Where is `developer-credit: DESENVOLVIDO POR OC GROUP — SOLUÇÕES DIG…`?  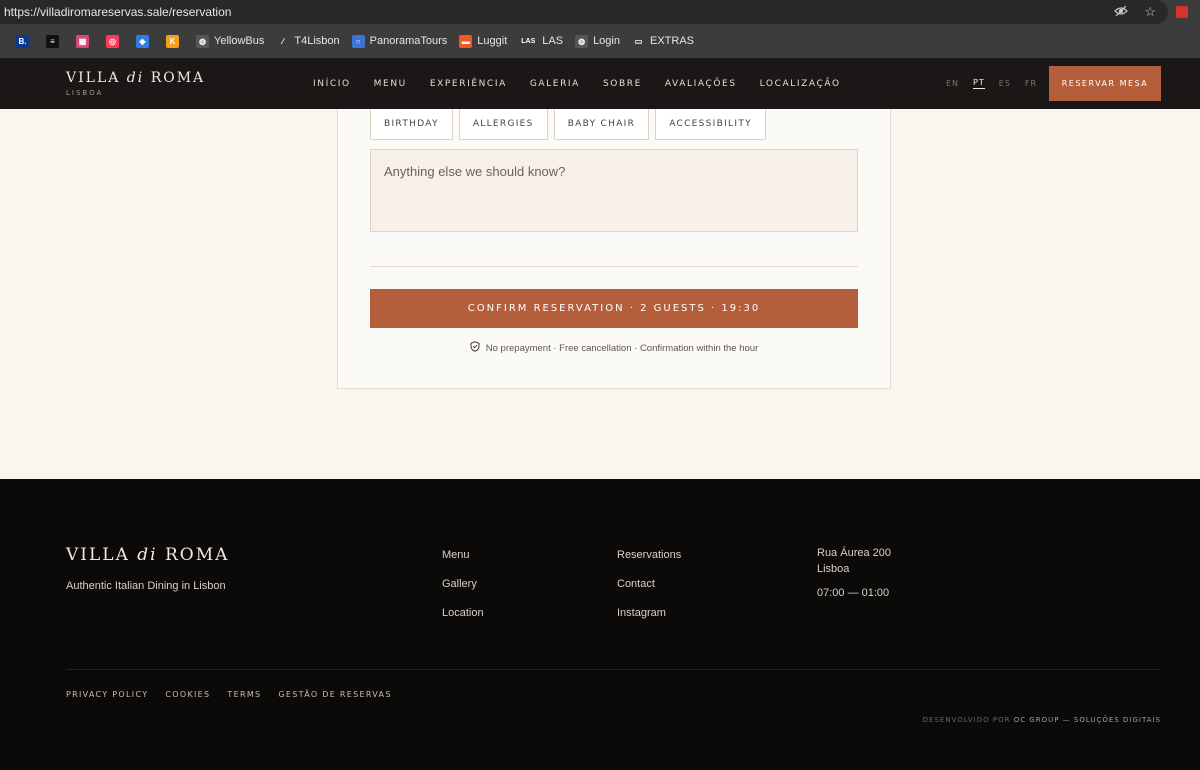
developer-credit: DESENVOLVIDO POR OC GROUP — SOLUÇÕES DIG… is located at coordinates (1042, 720).